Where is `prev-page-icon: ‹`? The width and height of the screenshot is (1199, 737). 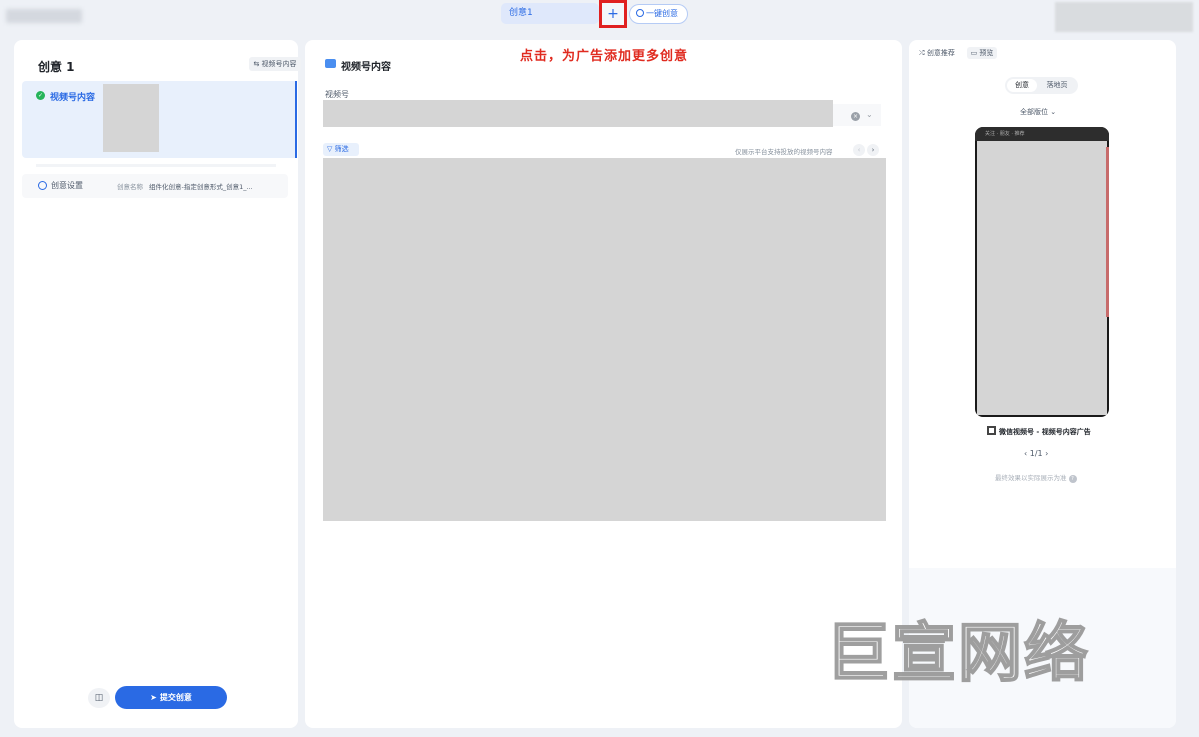
prev-page-icon: ‹ is located at coordinates (859, 150).